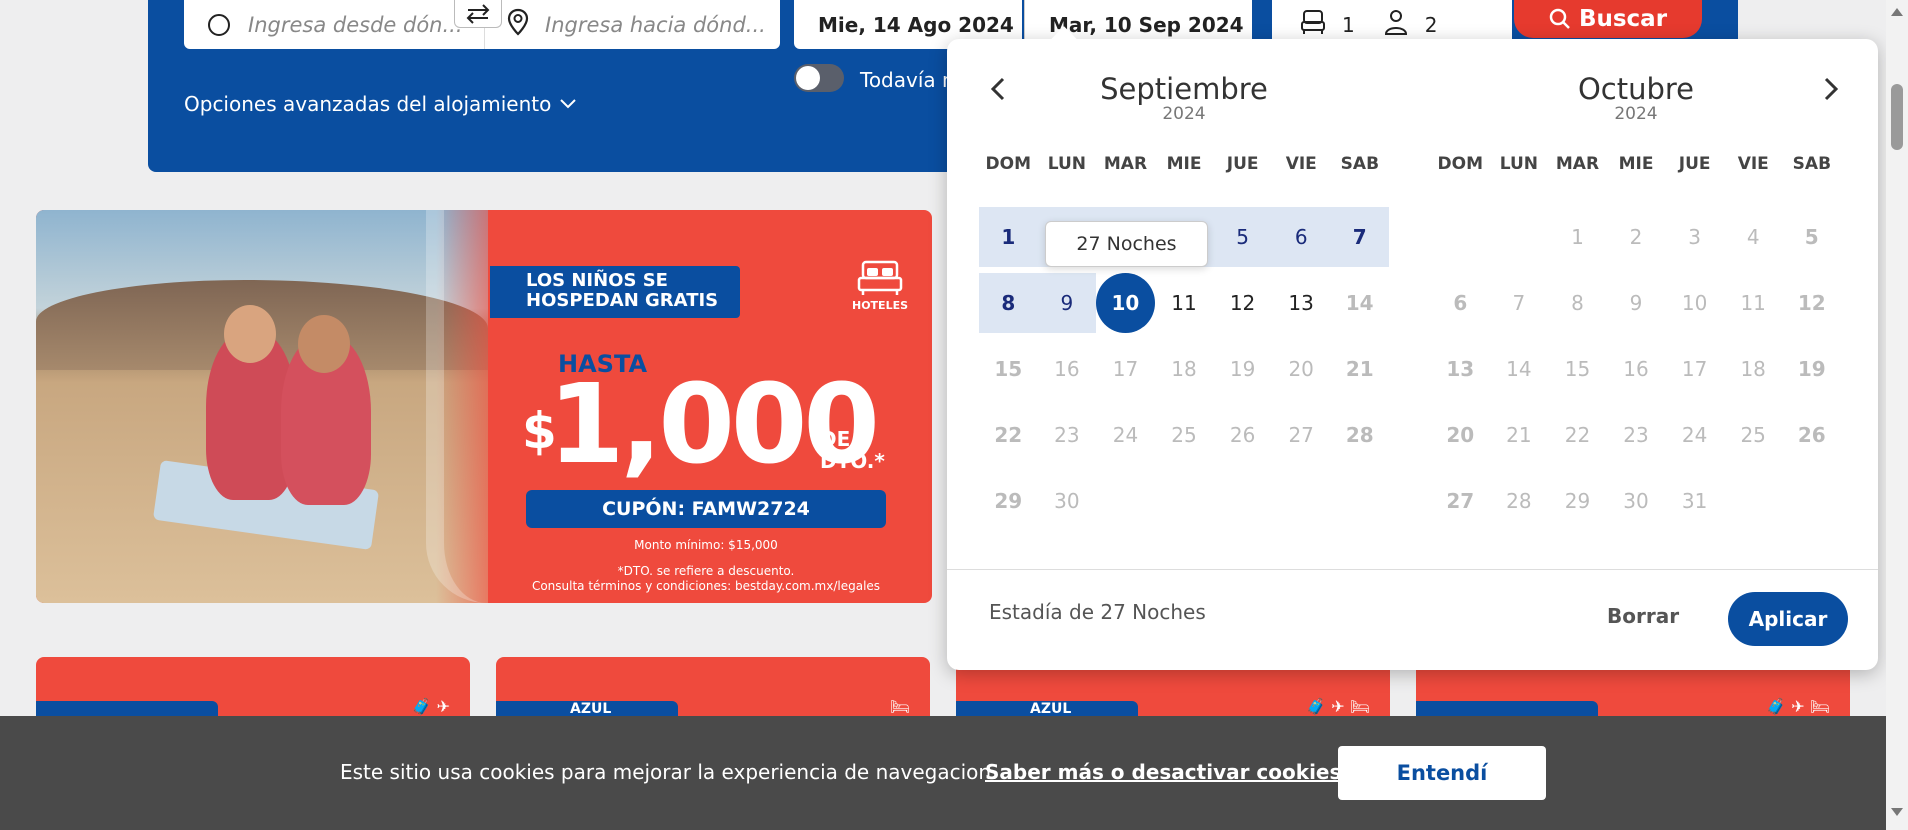 The image size is (1908, 830). What do you see at coordinates (253, 687) in the screenshot?
I see `promo-card-1: 🧳 ✈` at bounding box center [253, 687].